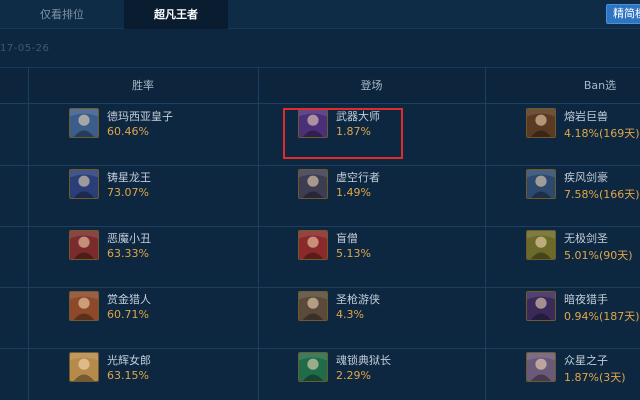  Describe the element at coordinates (129, 299) in the screenshot. I see `champion-name: 赏金猎人` at that location.